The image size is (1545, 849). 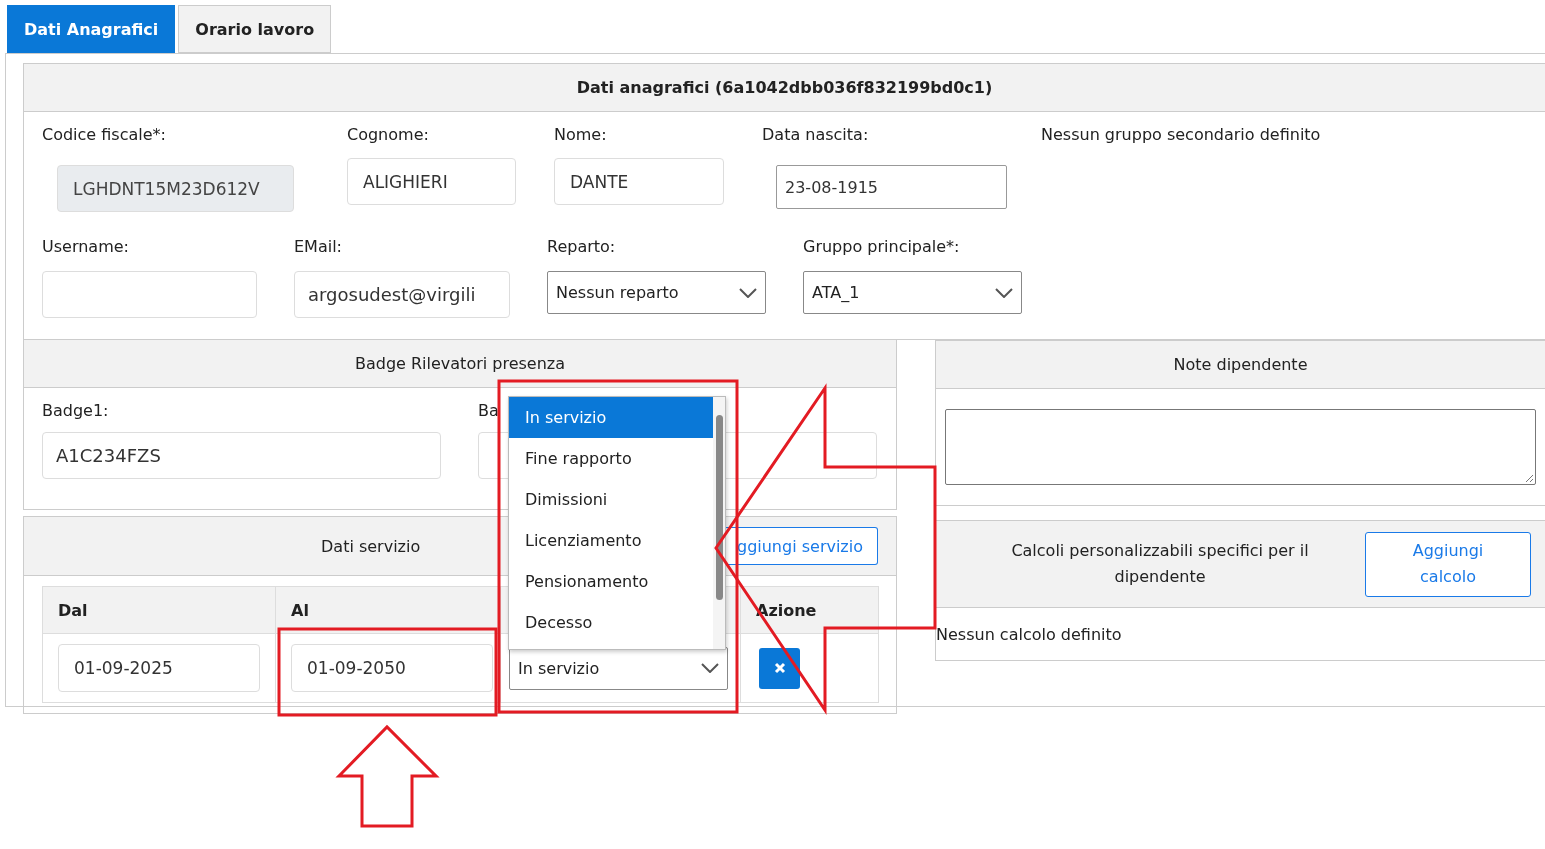 What do you see at coordinates (388, 135) in the screenshot?
I see `field-label: Cognome:` at bounding box center [388, 135].